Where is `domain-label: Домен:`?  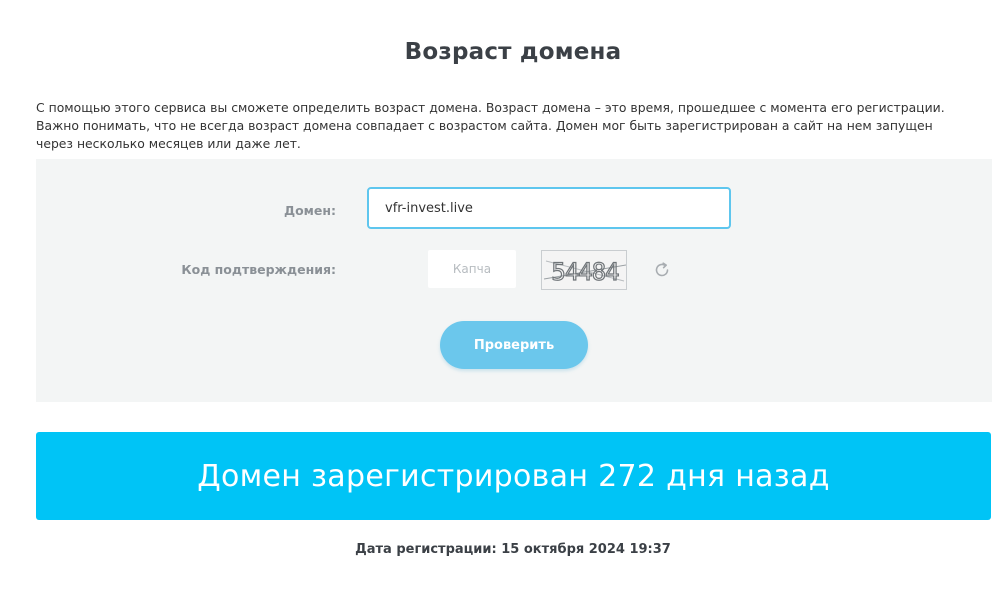
domain-label: Домен: is located at coordinates (309, 210).